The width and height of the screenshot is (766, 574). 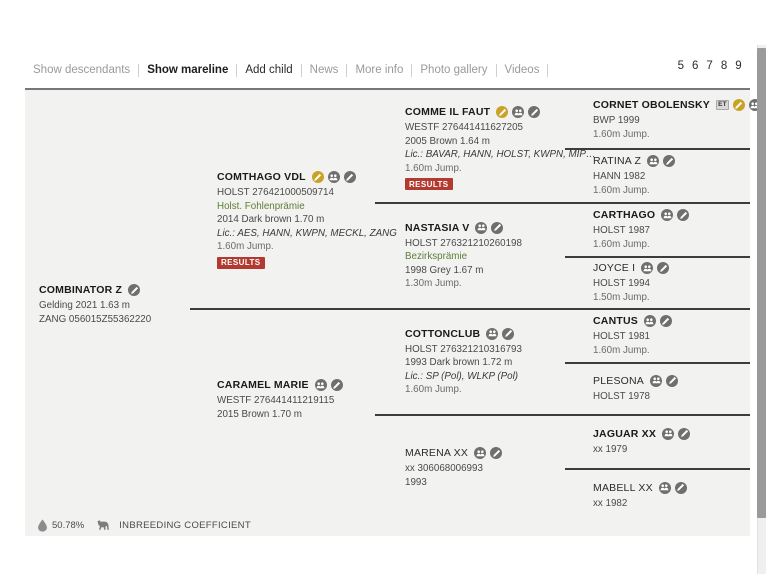 I want to click on horse-name-text: NASTASIA V, so click(x=437, y=228).